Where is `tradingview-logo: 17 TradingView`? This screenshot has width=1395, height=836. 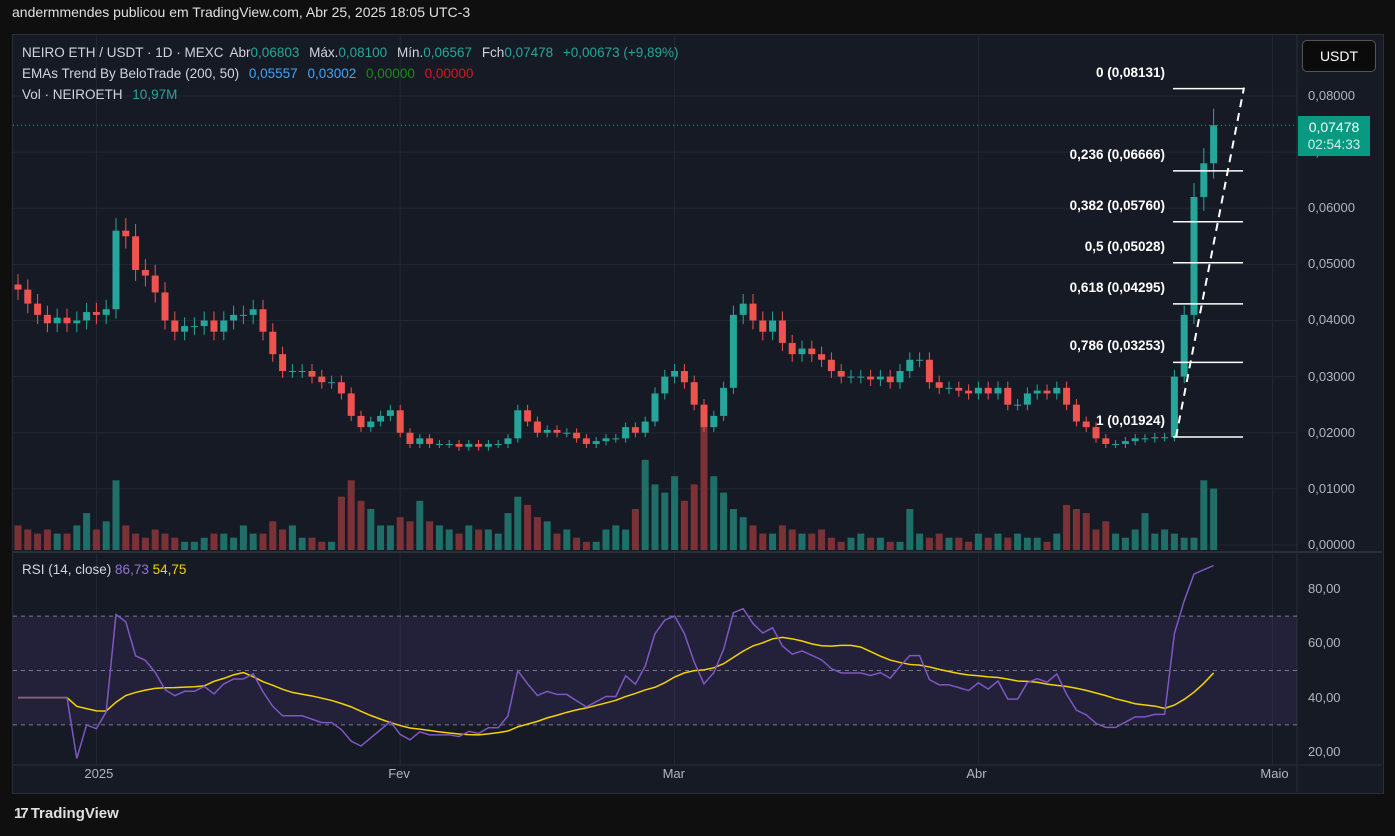 tradingview-logo: 17 TradingView is located at coordinates (66, 813).